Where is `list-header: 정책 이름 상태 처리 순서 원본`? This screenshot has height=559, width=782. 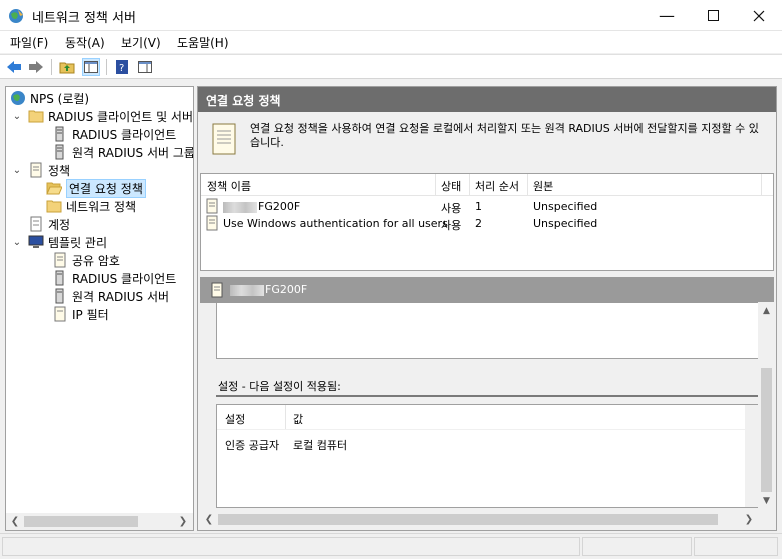 list-header: 정책 이름 상태 처리 순서 원본 is located at coordinates (487, 185).